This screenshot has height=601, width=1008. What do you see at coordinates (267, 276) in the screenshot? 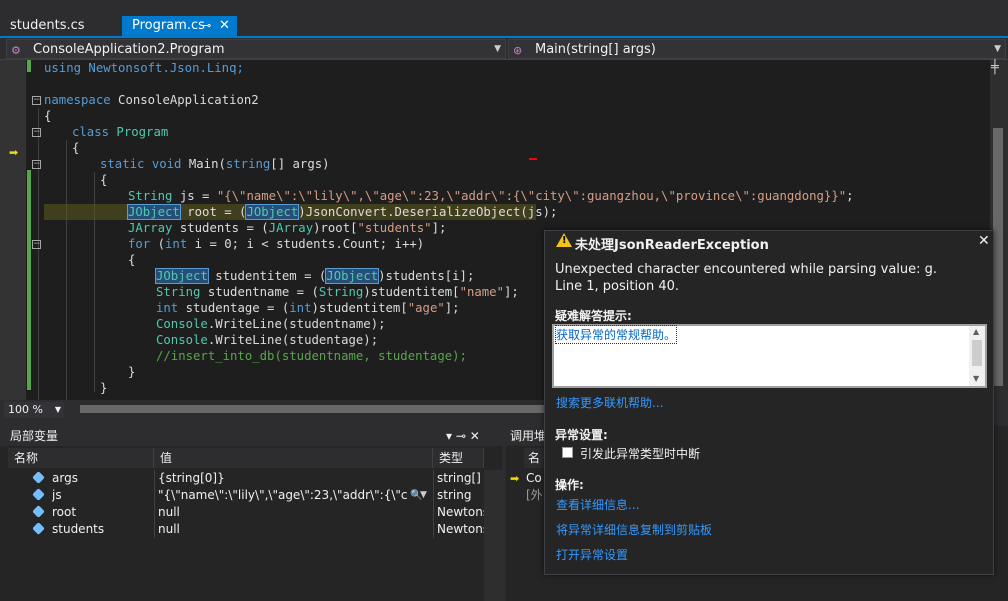
I see `code-text: studentitem = (` at bounding box center [267, 276].